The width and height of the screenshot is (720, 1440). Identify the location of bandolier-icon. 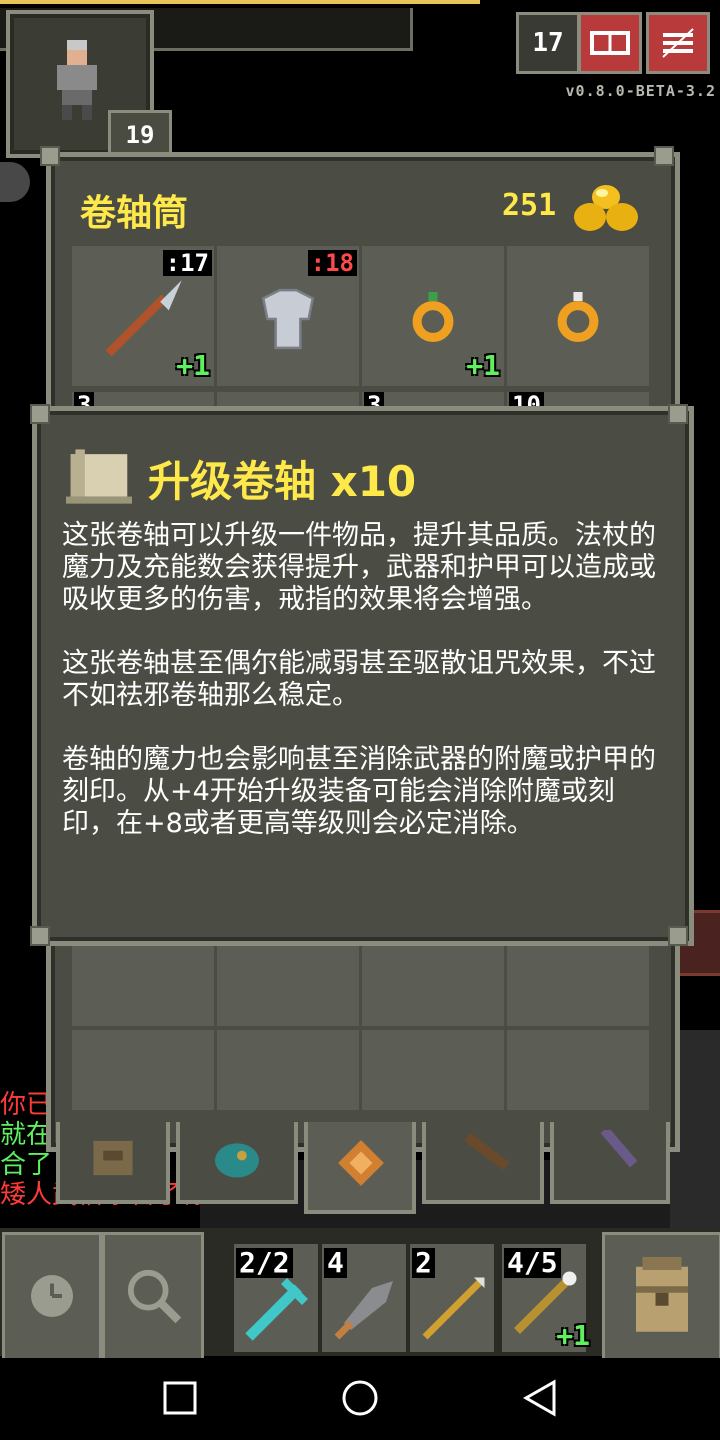
(619, 1149).